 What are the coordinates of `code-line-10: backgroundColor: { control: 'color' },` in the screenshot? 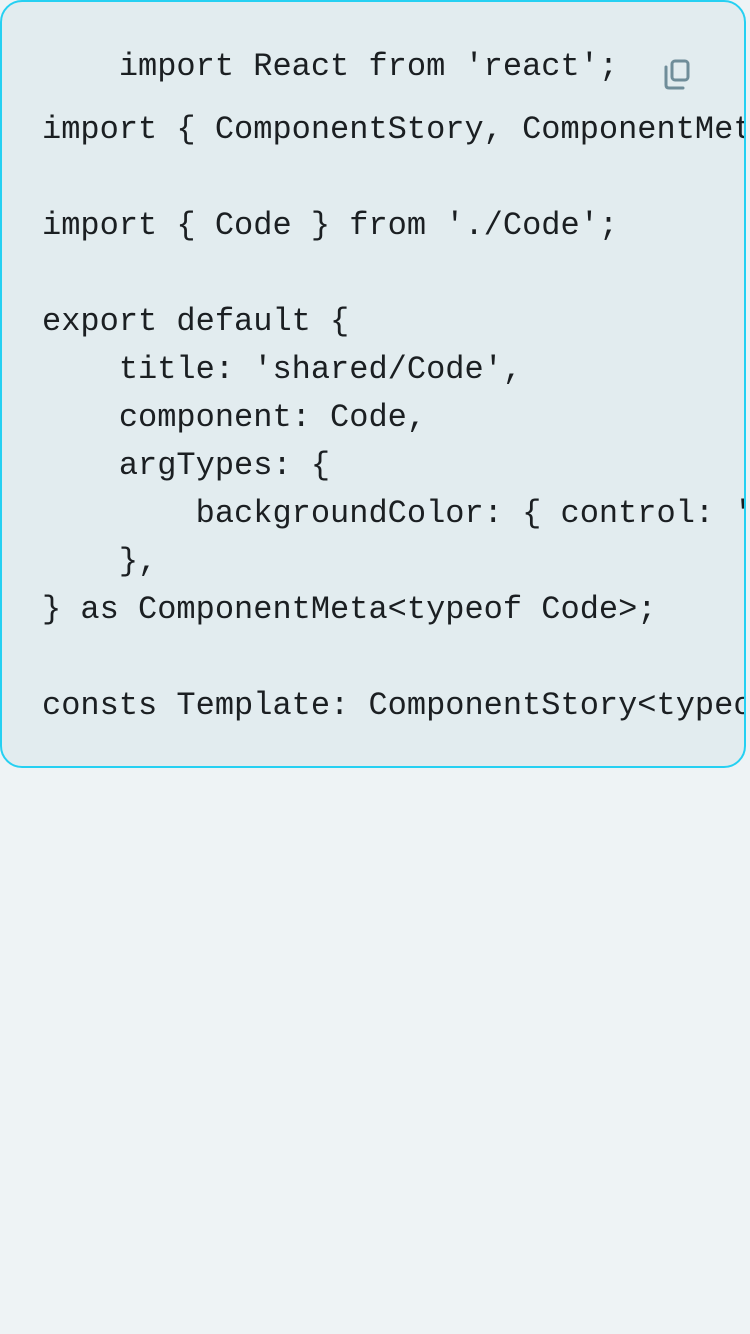 It's located at (469, 513).